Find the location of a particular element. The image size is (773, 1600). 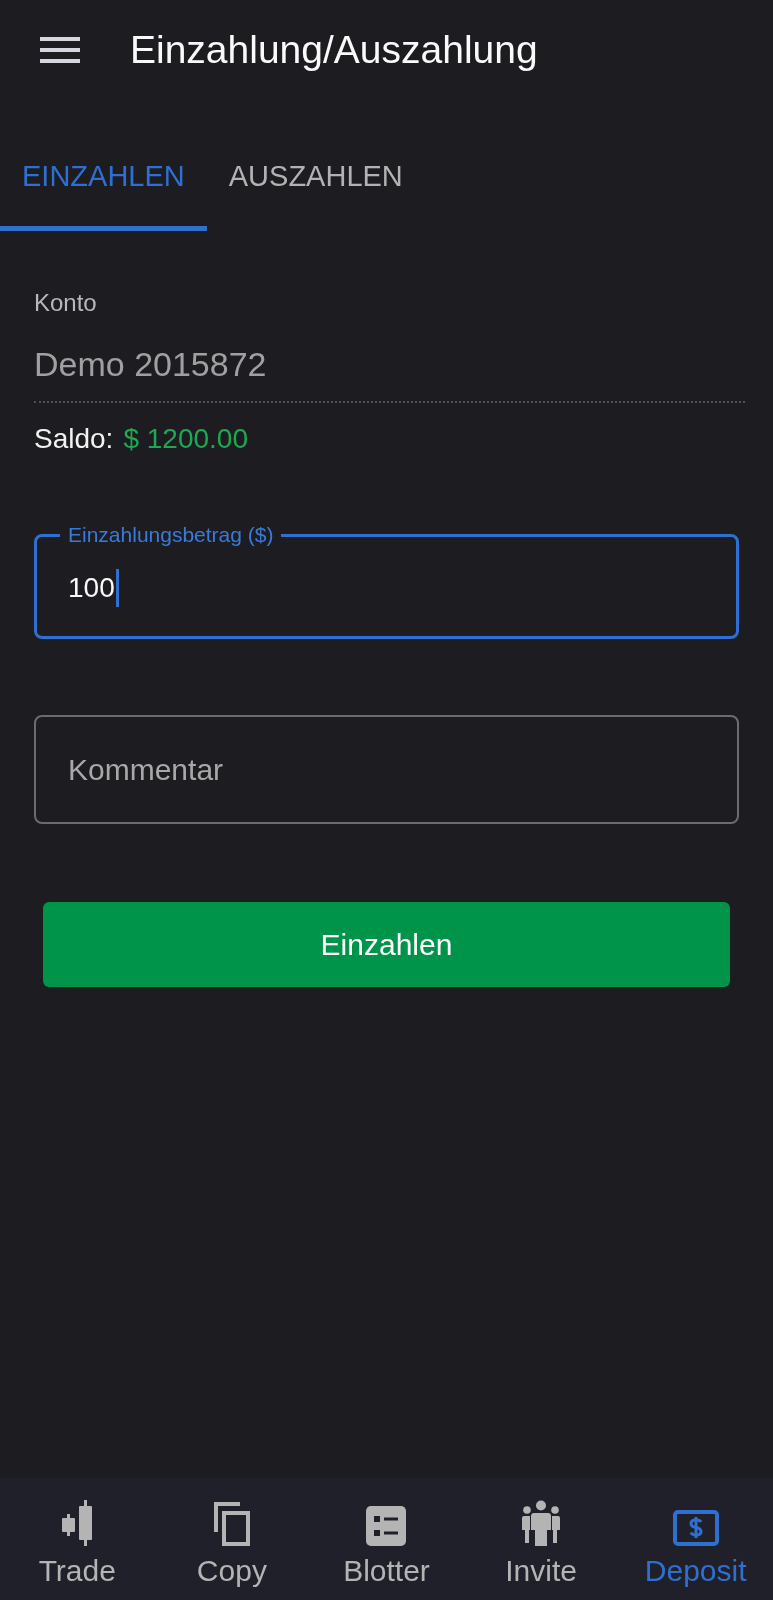

nav-item: Blotter is located at coordinates (386, 1539).